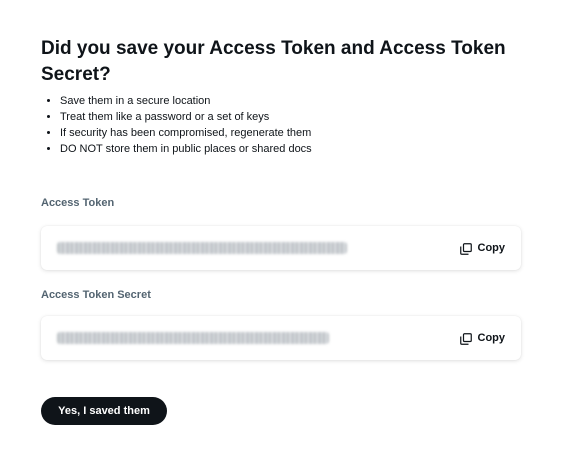 This screenshot has height=450, width=572. I want to click on list-item: Save them in a secure location, so click(300, 101).